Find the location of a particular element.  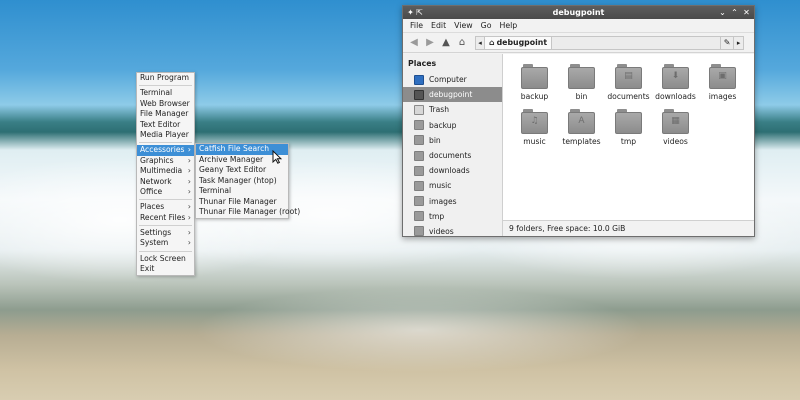

submenu-item-task-manager-htop: Task Manager (htop) is located at coordinates (242, 181).